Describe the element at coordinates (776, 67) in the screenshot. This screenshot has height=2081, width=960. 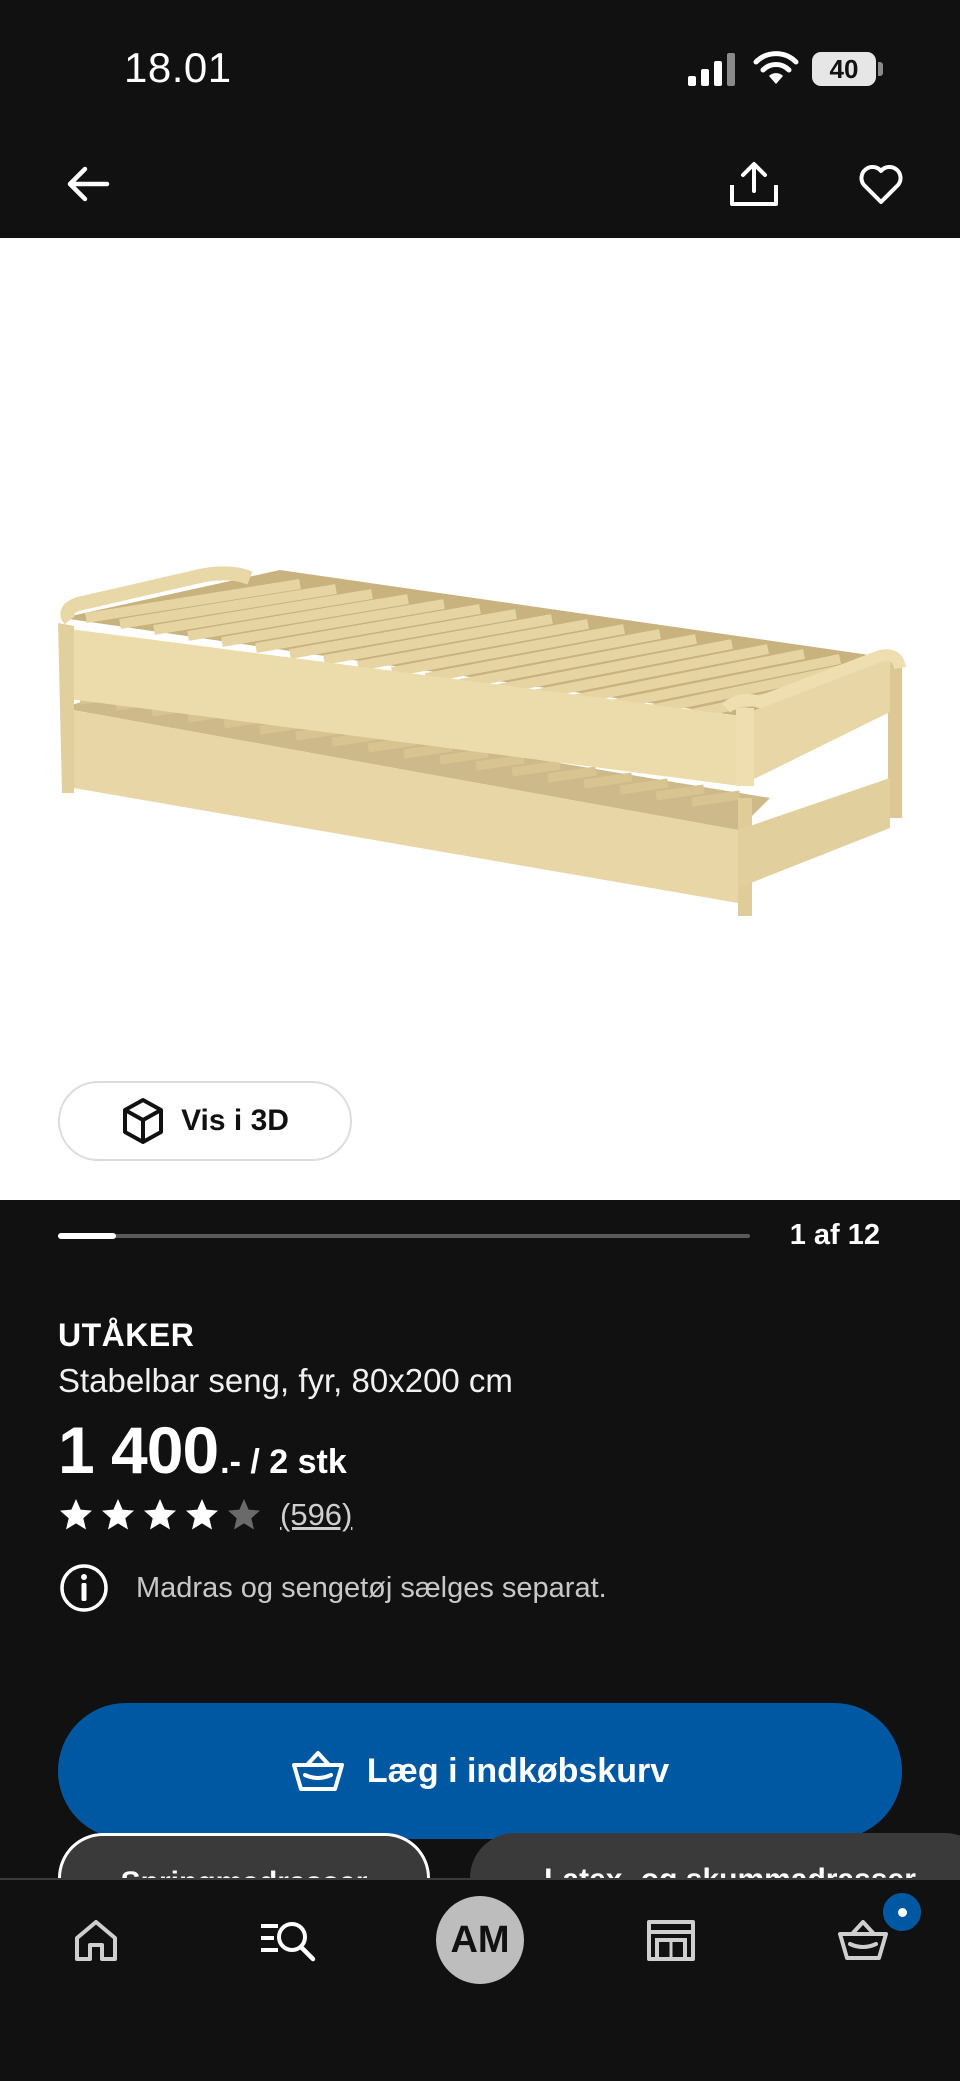
I see `wifi-icon` at that location.